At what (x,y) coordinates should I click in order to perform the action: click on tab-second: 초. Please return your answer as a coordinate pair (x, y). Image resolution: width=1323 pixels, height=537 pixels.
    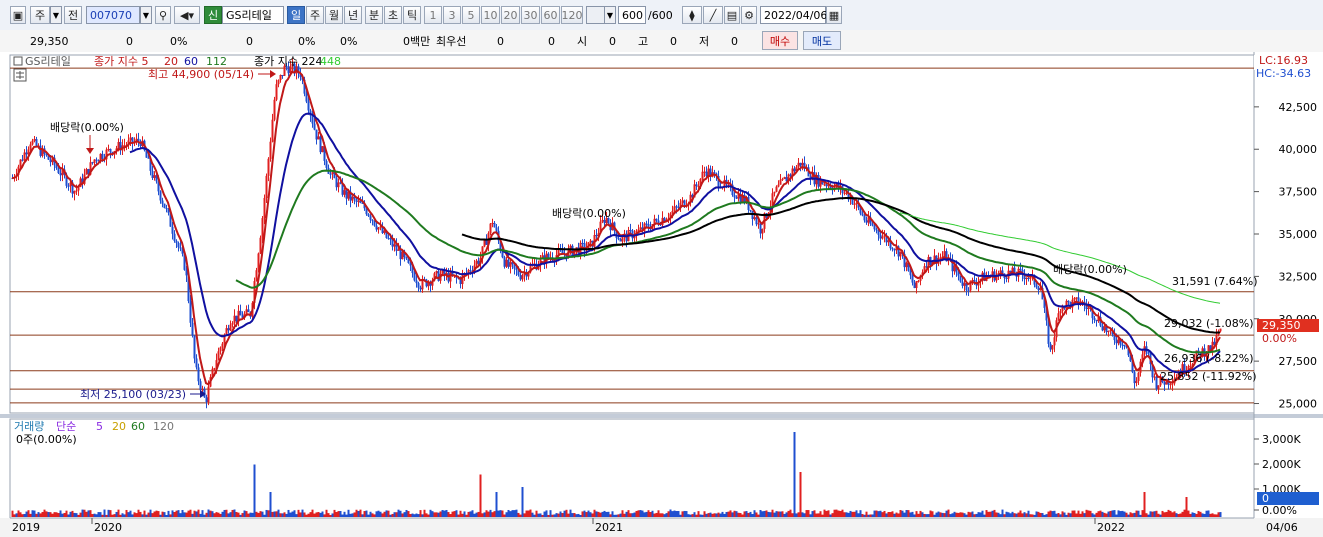
    Looking at the image, I should click on (393, 15).